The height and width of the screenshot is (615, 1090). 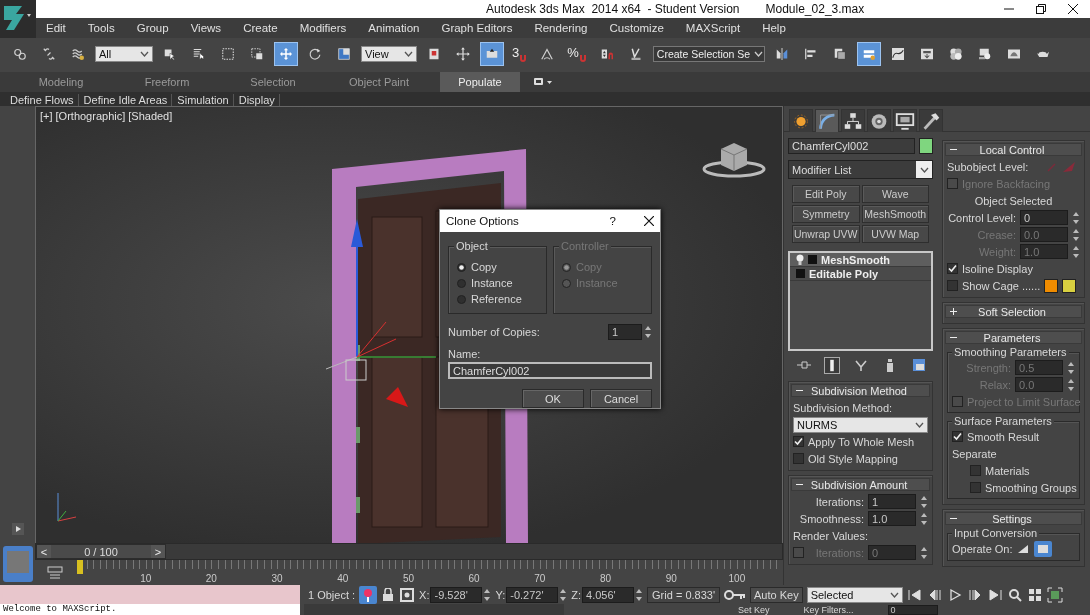 I want to click on ribbon-tab: Freeform, so click(x=167, y=82).